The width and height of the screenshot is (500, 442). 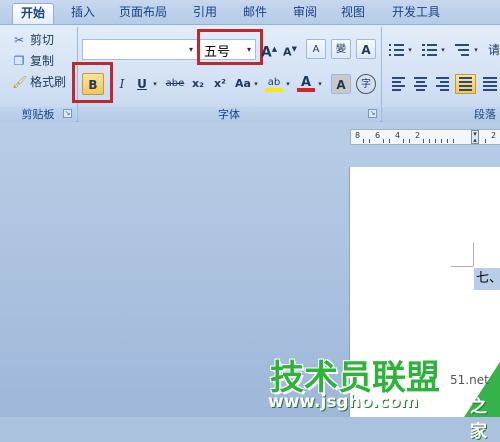 What do you see at coordinates (465, 84) in the screenshot?
I see `justify-button` at bounding box center [465, 84].